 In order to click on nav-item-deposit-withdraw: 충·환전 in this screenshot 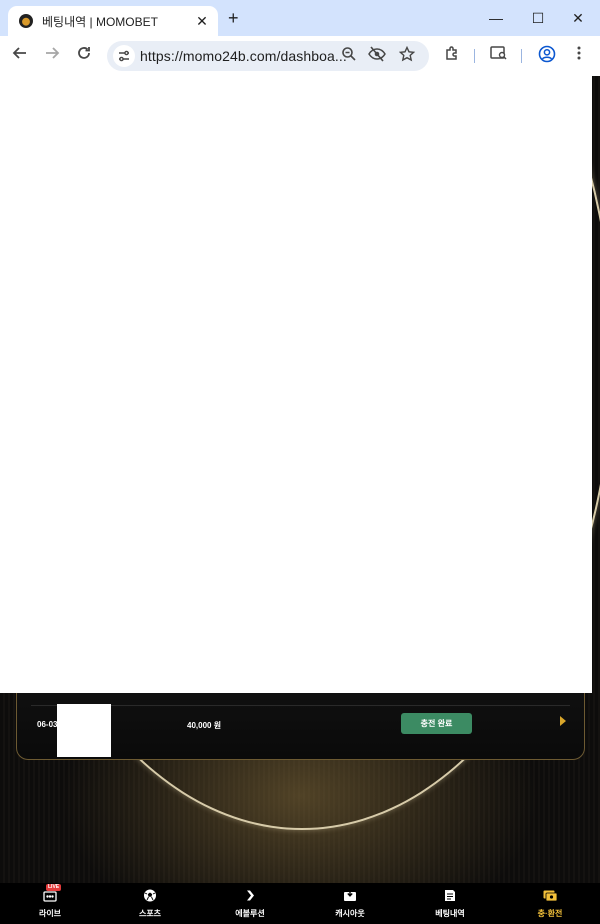, I will do `click(550, 903)`.